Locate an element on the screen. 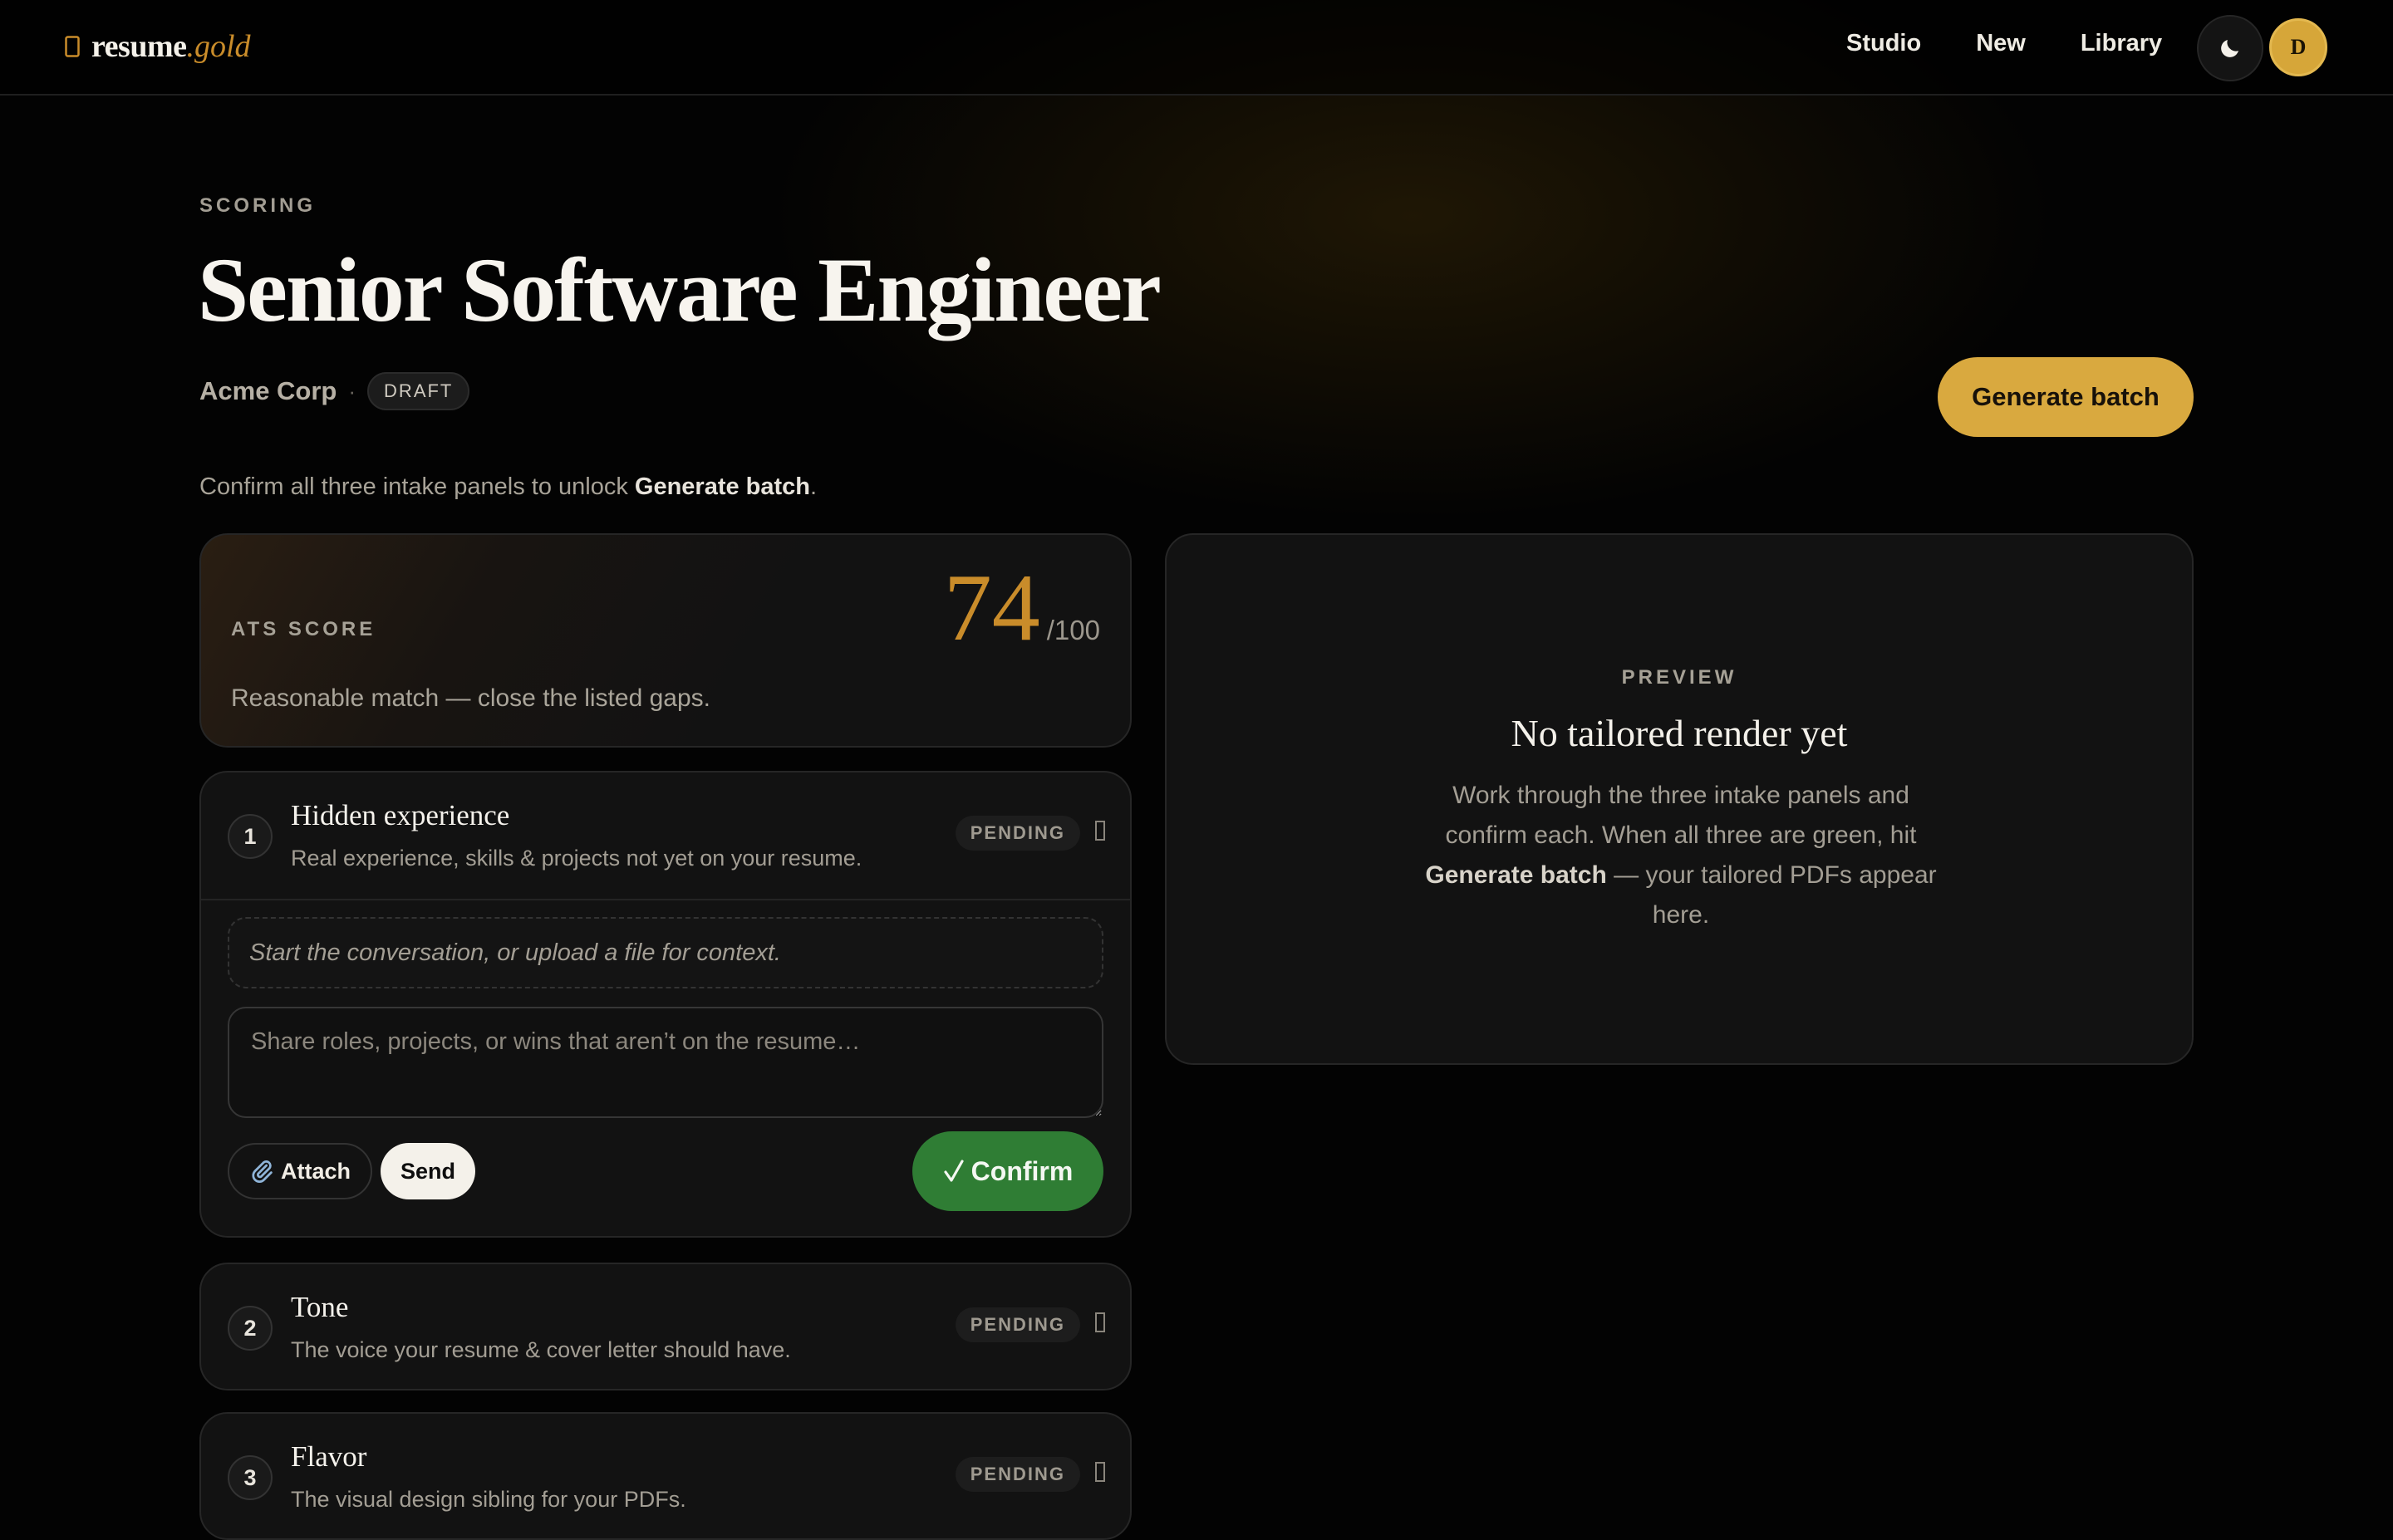 Image resolution: width=2393 pixels, height=1540 pixels. panel-number: 2 is located at coordinates (250, 1328).